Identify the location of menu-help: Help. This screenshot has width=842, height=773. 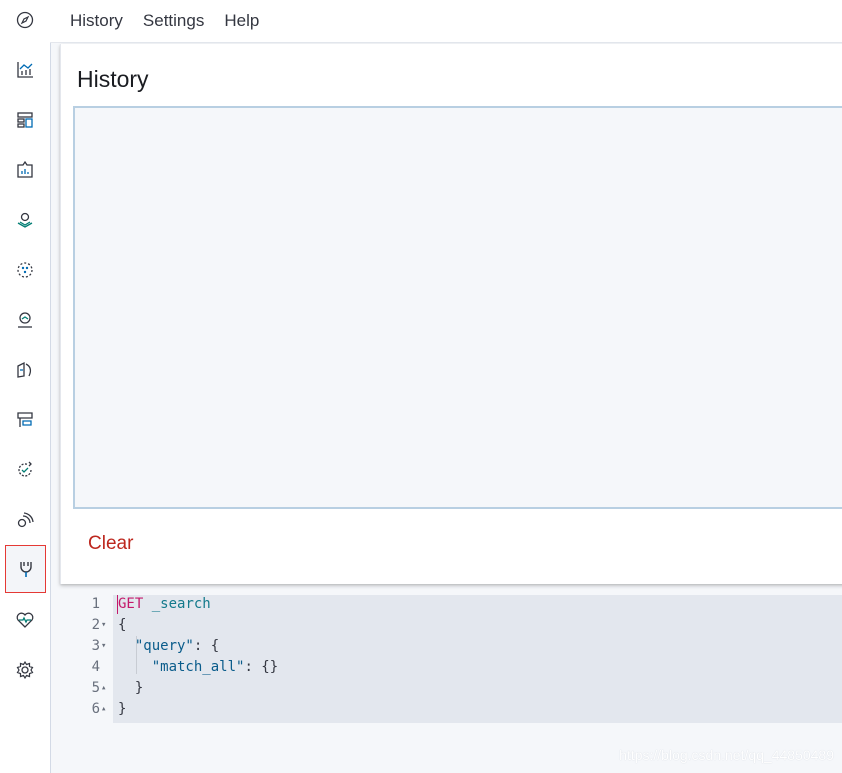
(241, 21).